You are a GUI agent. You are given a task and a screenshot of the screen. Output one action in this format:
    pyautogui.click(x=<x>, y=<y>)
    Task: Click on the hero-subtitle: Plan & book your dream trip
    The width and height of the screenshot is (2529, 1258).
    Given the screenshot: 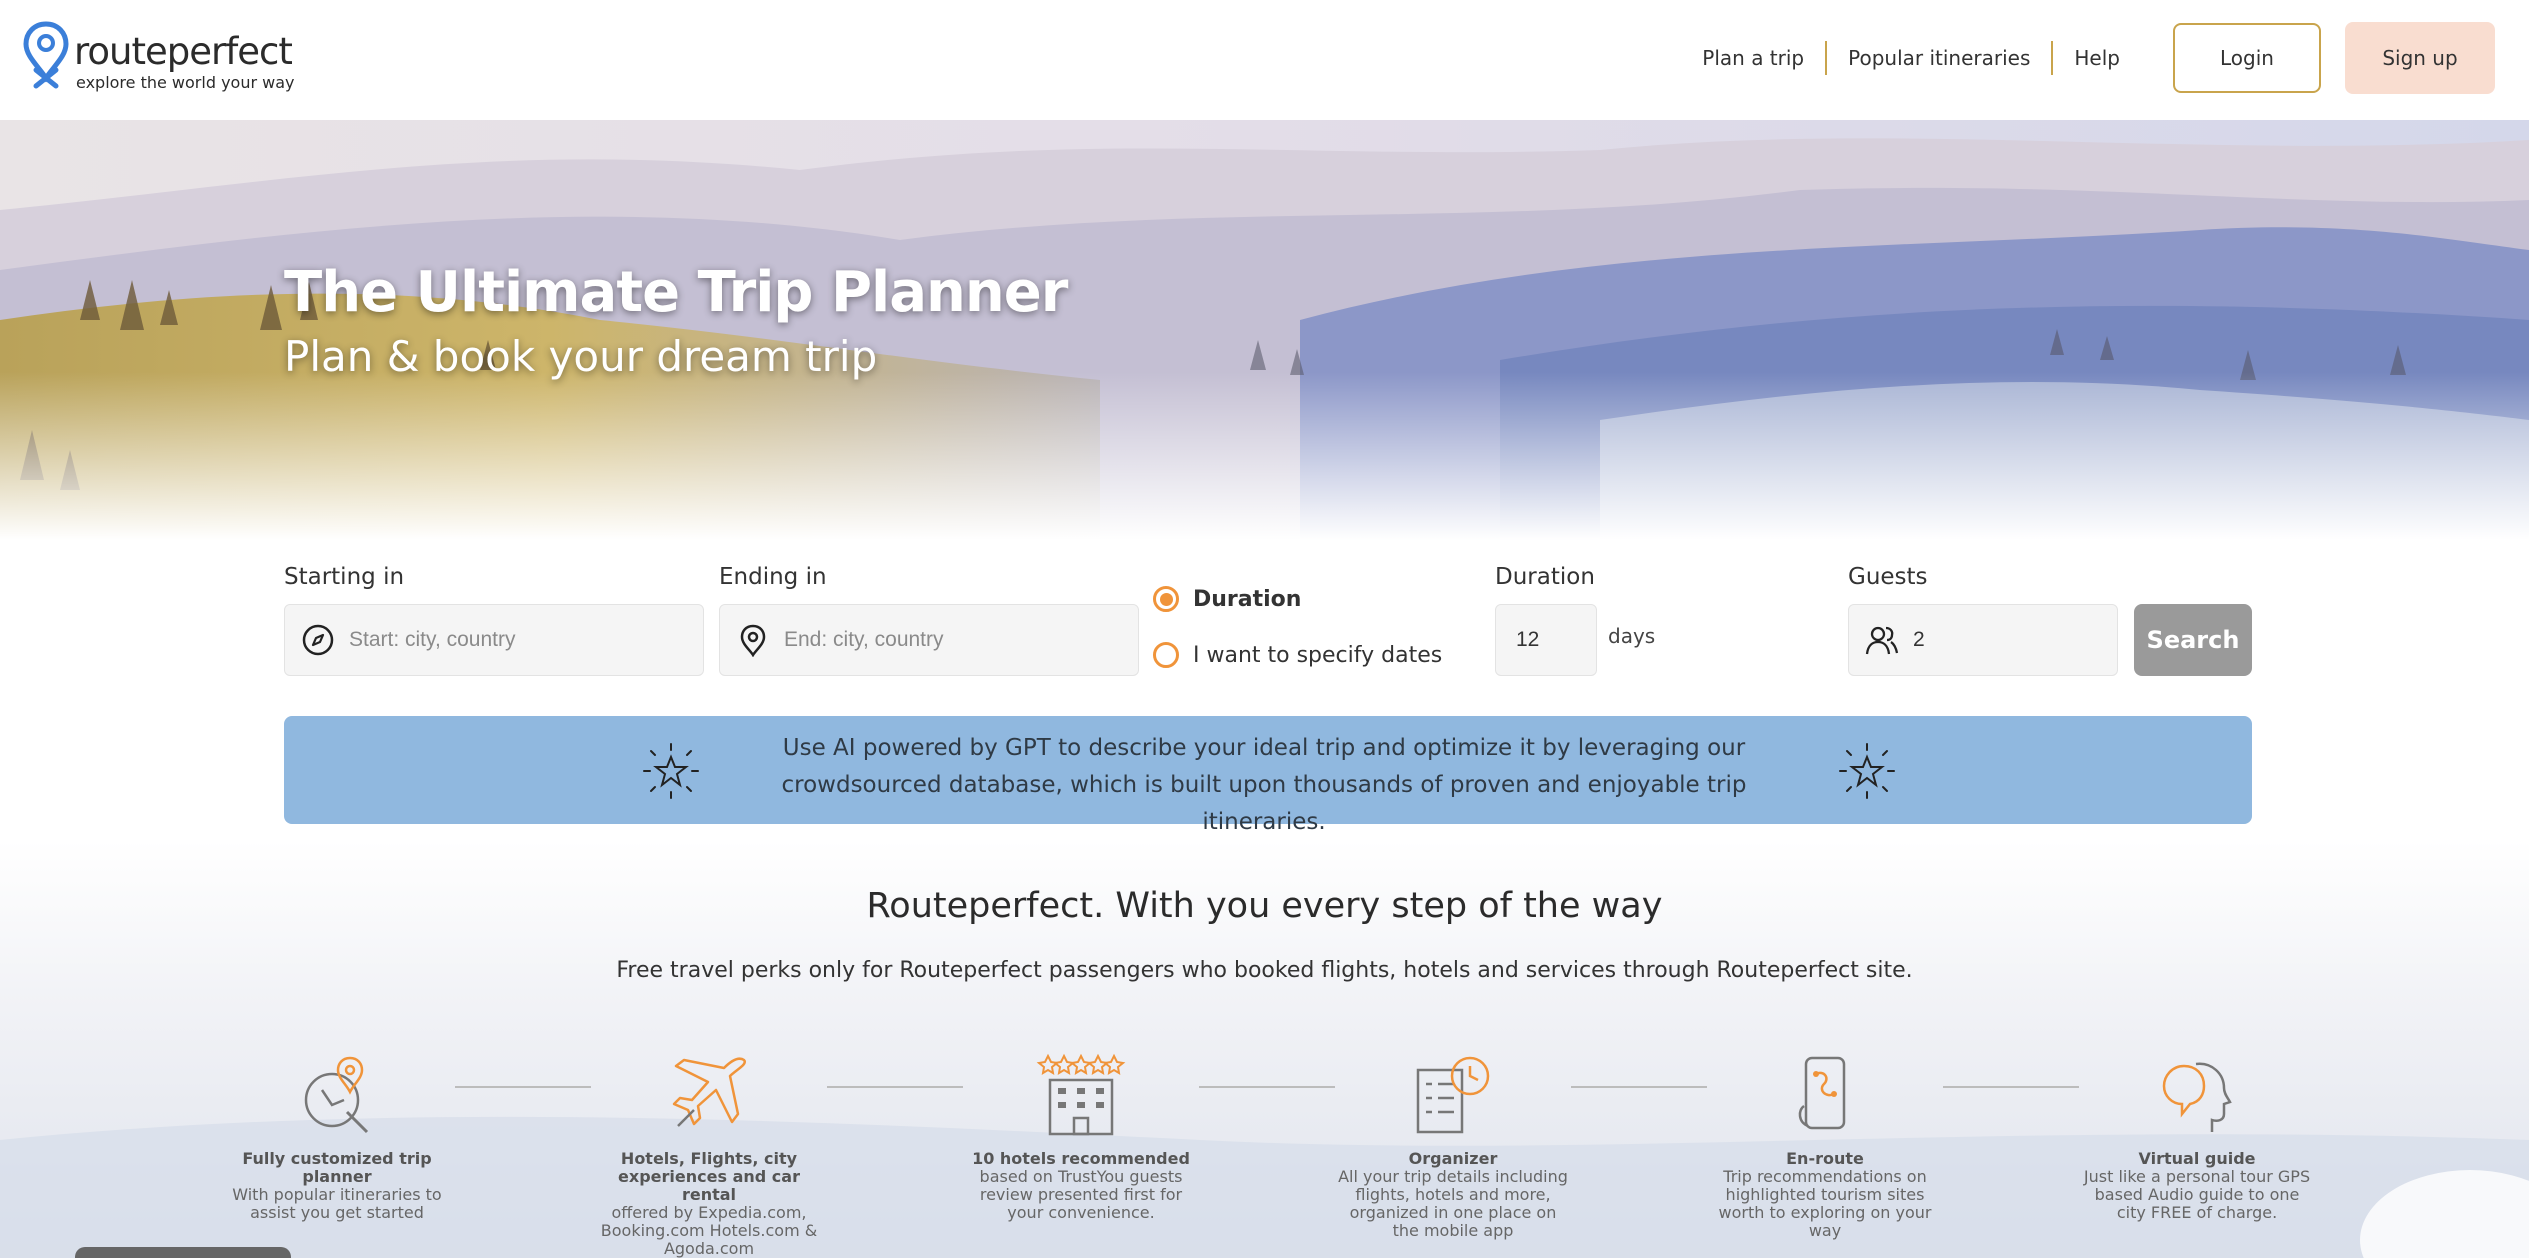 What is the action you would take?
    pyautogui.click(x=581, y=356)
    